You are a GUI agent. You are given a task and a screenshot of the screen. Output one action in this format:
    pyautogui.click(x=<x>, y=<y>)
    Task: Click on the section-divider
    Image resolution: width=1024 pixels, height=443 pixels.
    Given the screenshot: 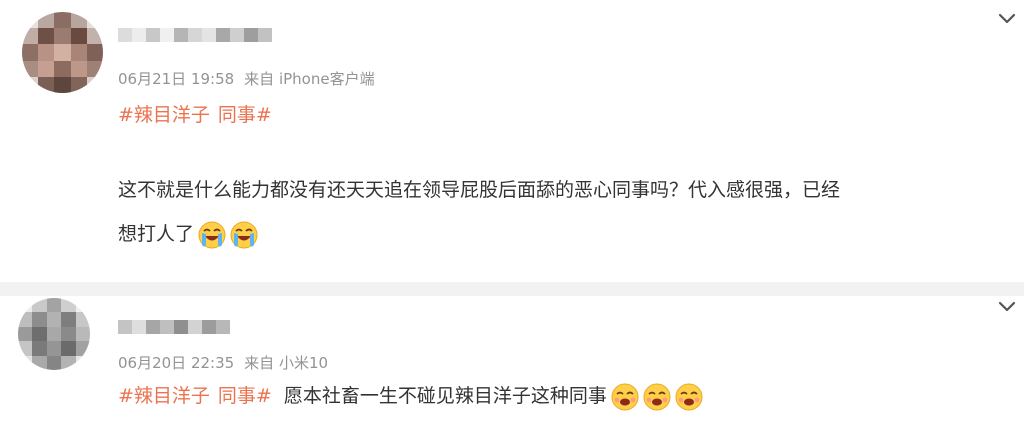 What is the action you would take?
    pyautogui.click(x=512, y=289)
    